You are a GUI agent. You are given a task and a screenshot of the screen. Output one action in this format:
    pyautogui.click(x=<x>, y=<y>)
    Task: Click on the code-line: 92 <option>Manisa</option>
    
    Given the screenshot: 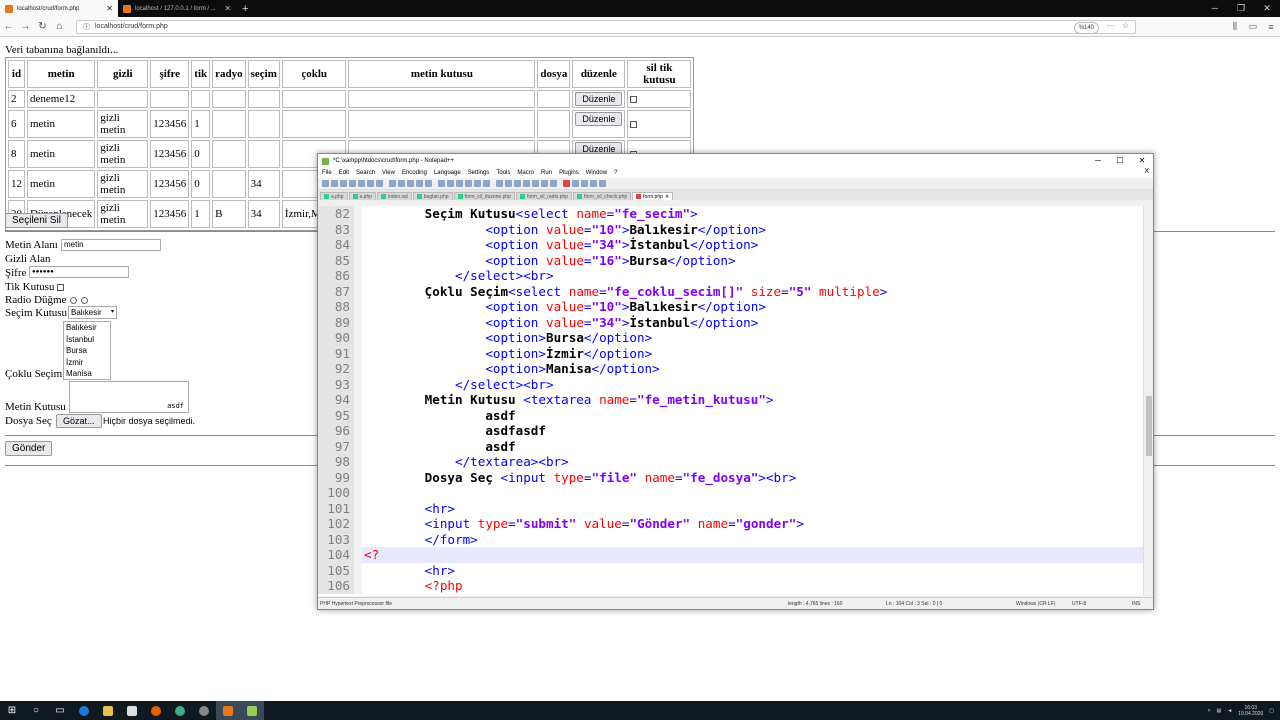 What is the action you would take?
    pyautogui.click(x=731, y=369)
    